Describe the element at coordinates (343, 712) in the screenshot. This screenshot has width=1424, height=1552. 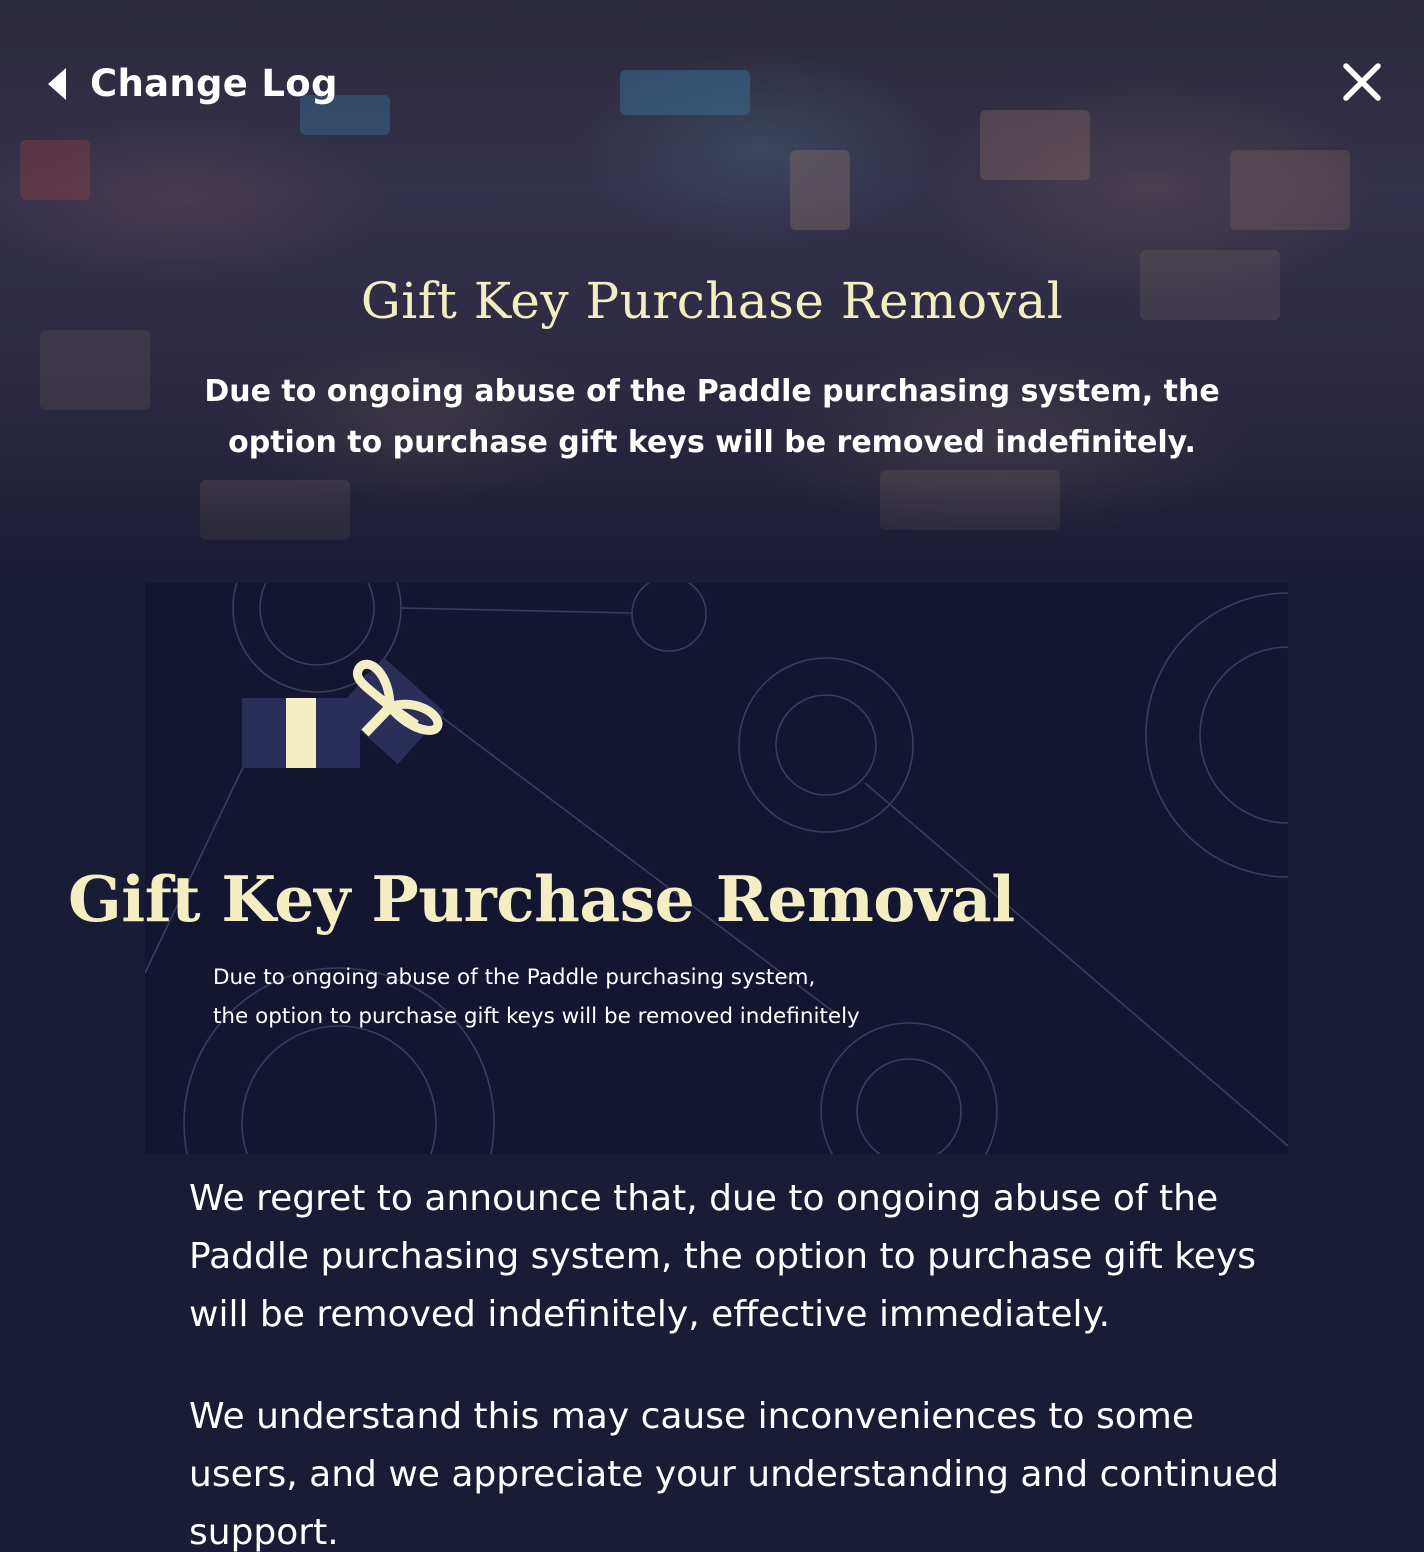
I see `gift-icon` at that location.